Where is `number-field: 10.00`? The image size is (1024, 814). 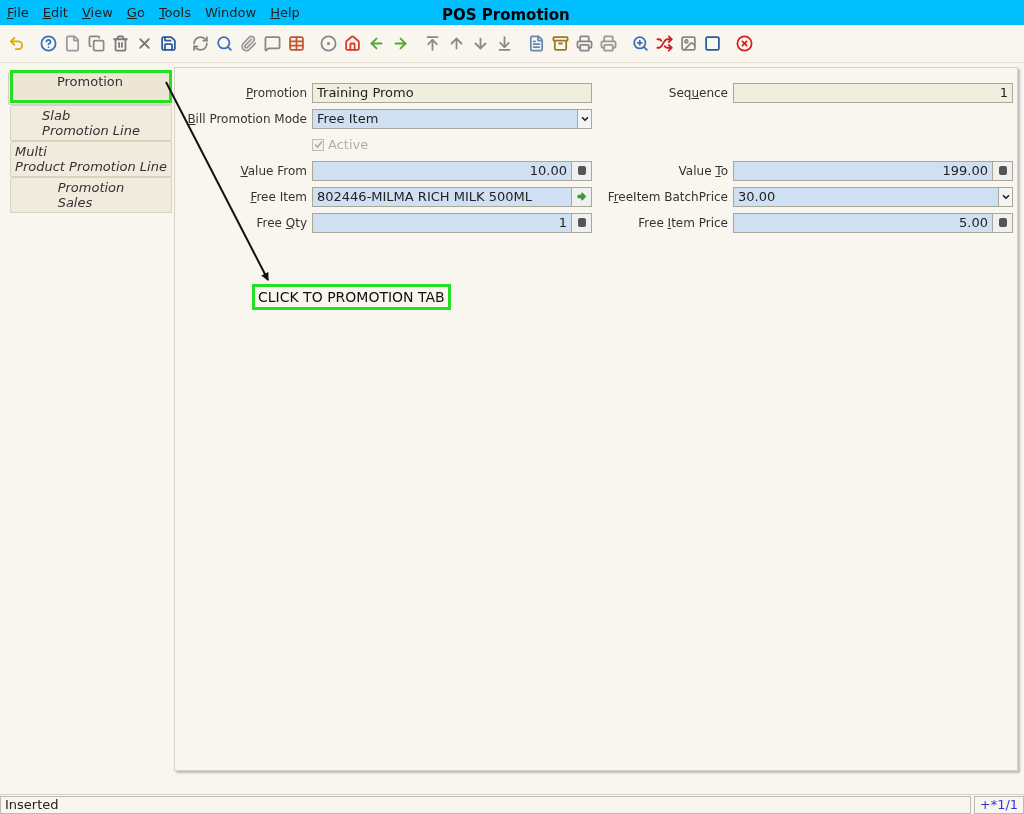 number-field: 10.00 is located at coordinates (452, 170).